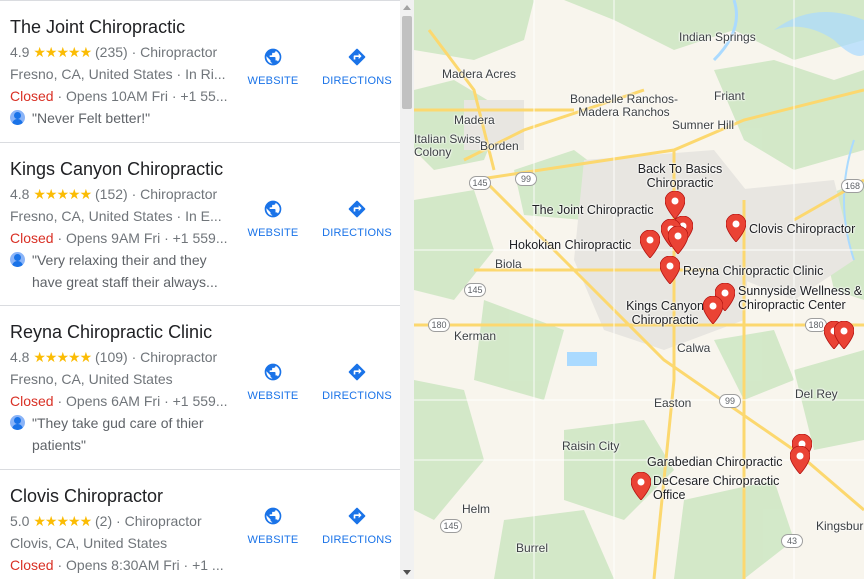 The height and width of the screenshot is (579, 864). Describe the element at coordinates (20, 52) in the screenshot. I see `rating-value: 4.9` at that location.